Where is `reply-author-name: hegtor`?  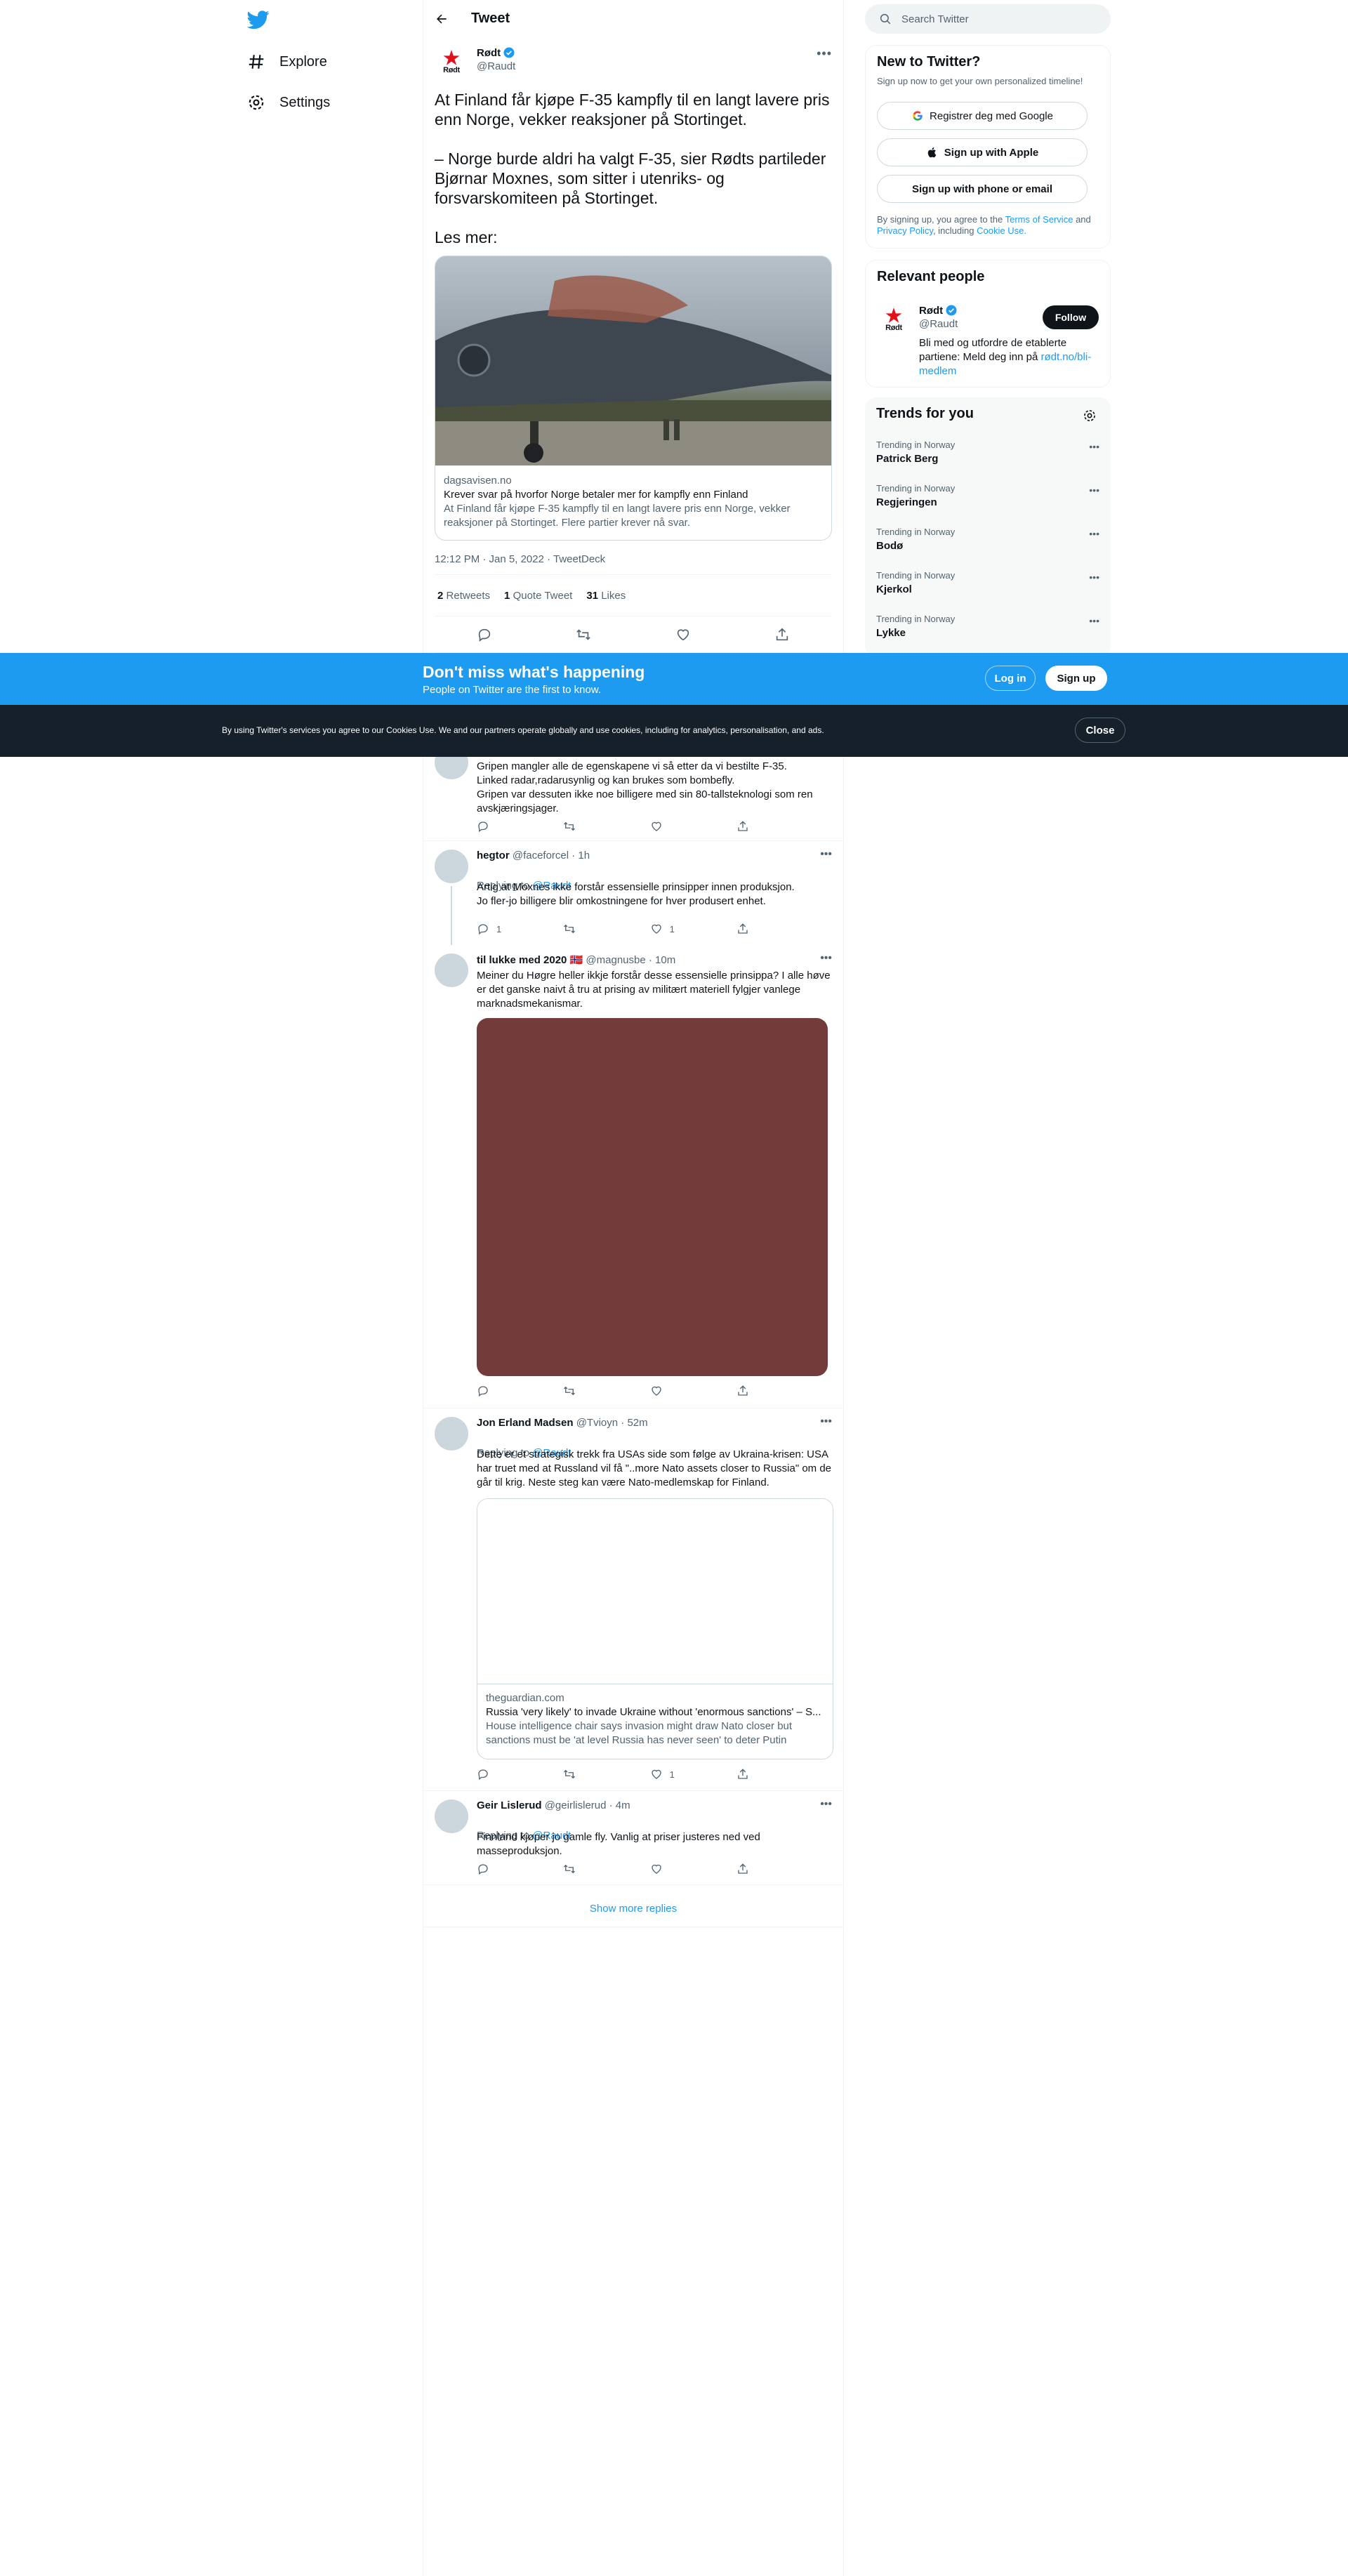 reply-author-name: hegtor is located at coordinates (493, 855).